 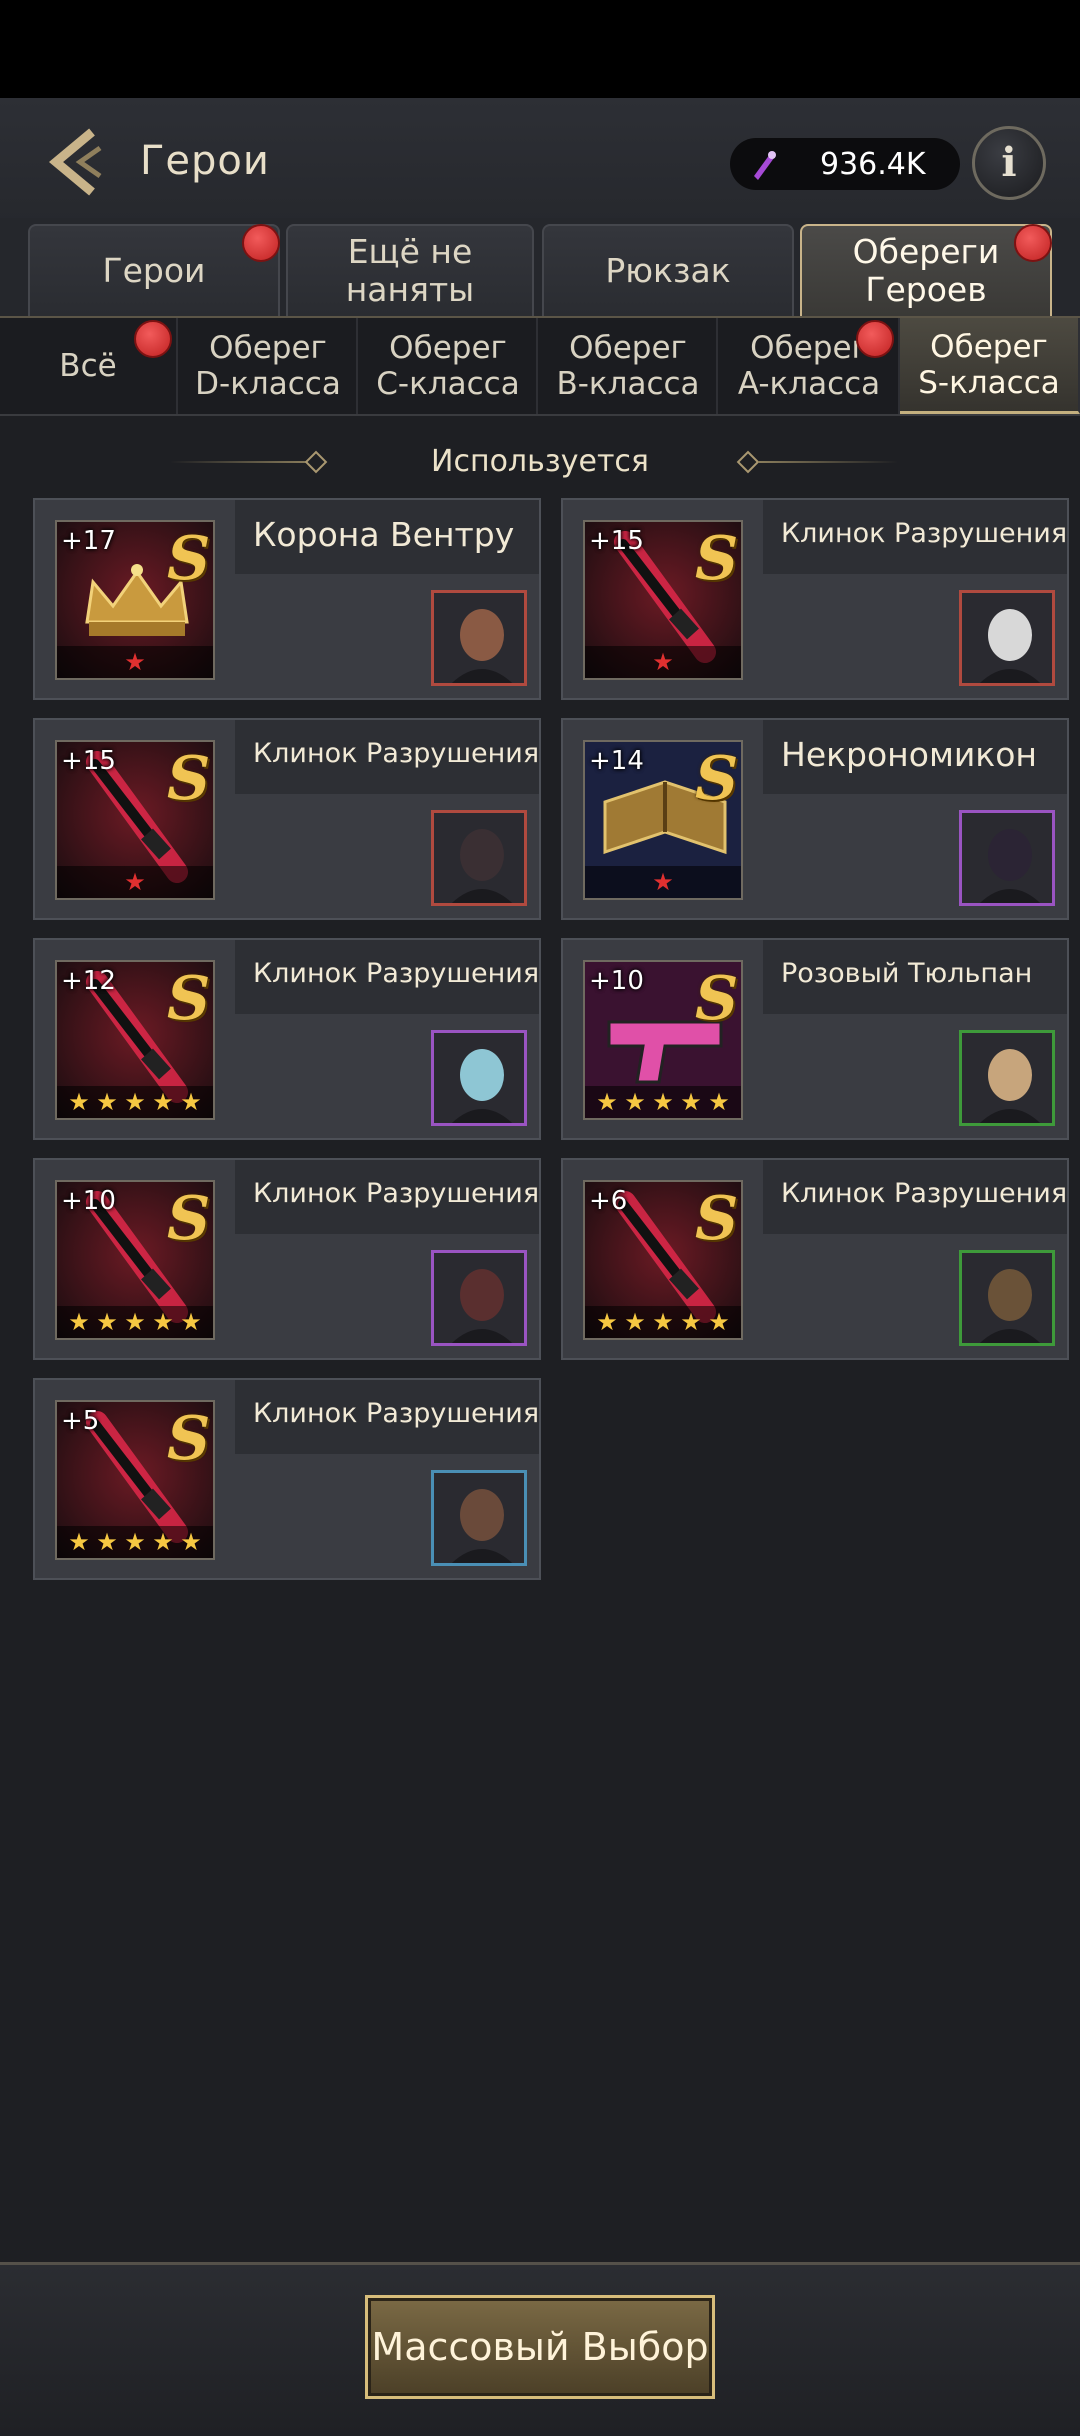 I want to click on subtab-2: Оберег D-класса, so click(x=269, y=366).